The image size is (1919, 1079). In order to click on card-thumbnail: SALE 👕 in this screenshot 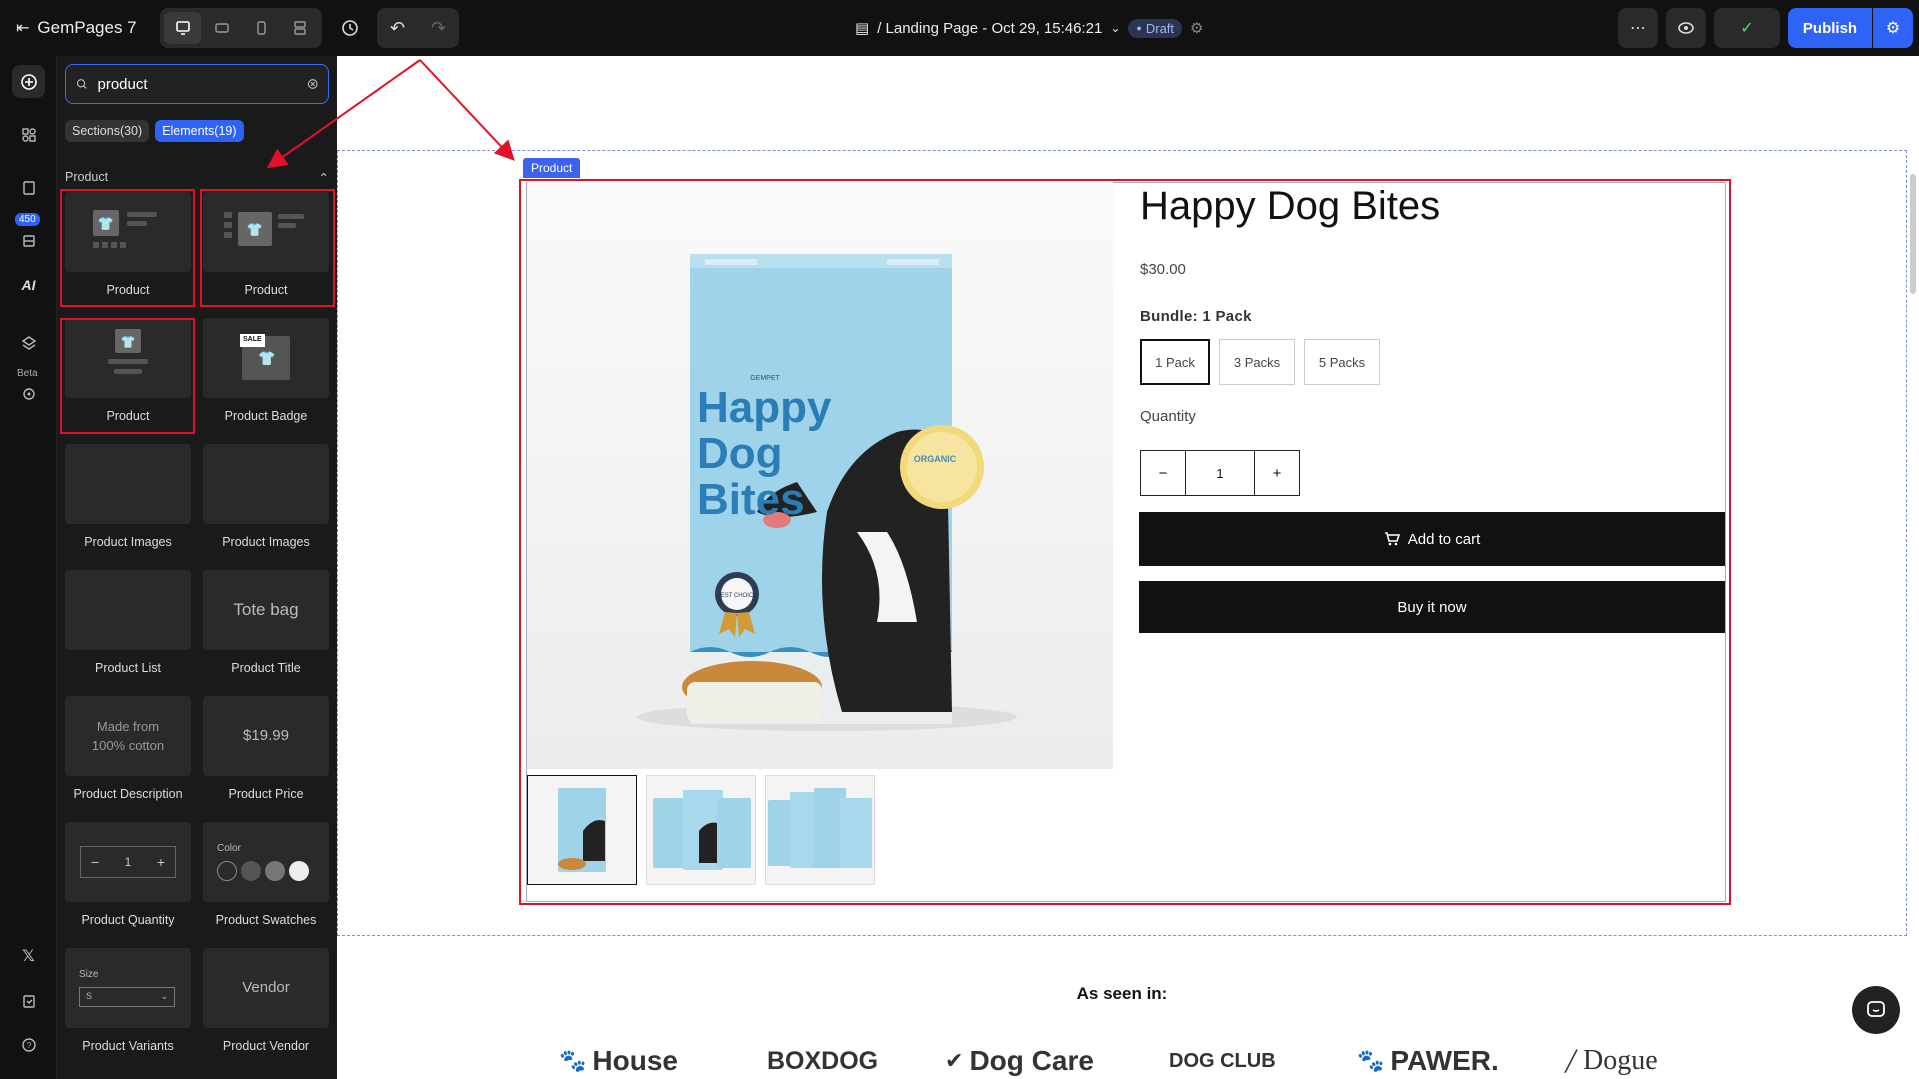, I will do `click(266, 358)`.